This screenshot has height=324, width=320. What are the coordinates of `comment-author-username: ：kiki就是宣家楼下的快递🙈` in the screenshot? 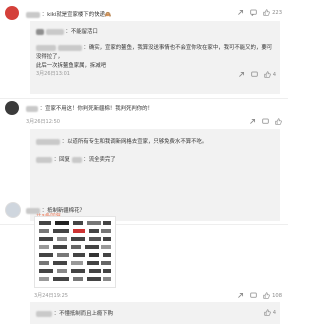 It's located at (69, 14).